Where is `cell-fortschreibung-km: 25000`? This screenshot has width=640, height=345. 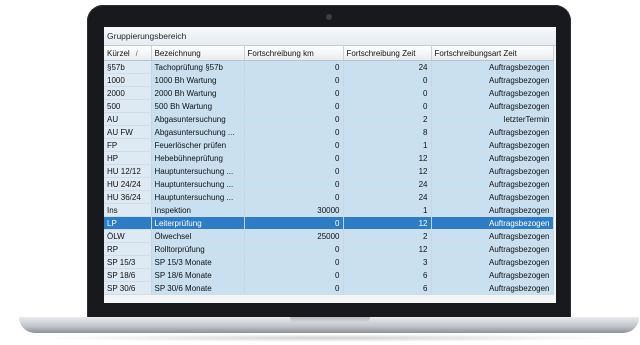
cell-fortschreibung-km: 25000 is located at coordinates (294, 236).